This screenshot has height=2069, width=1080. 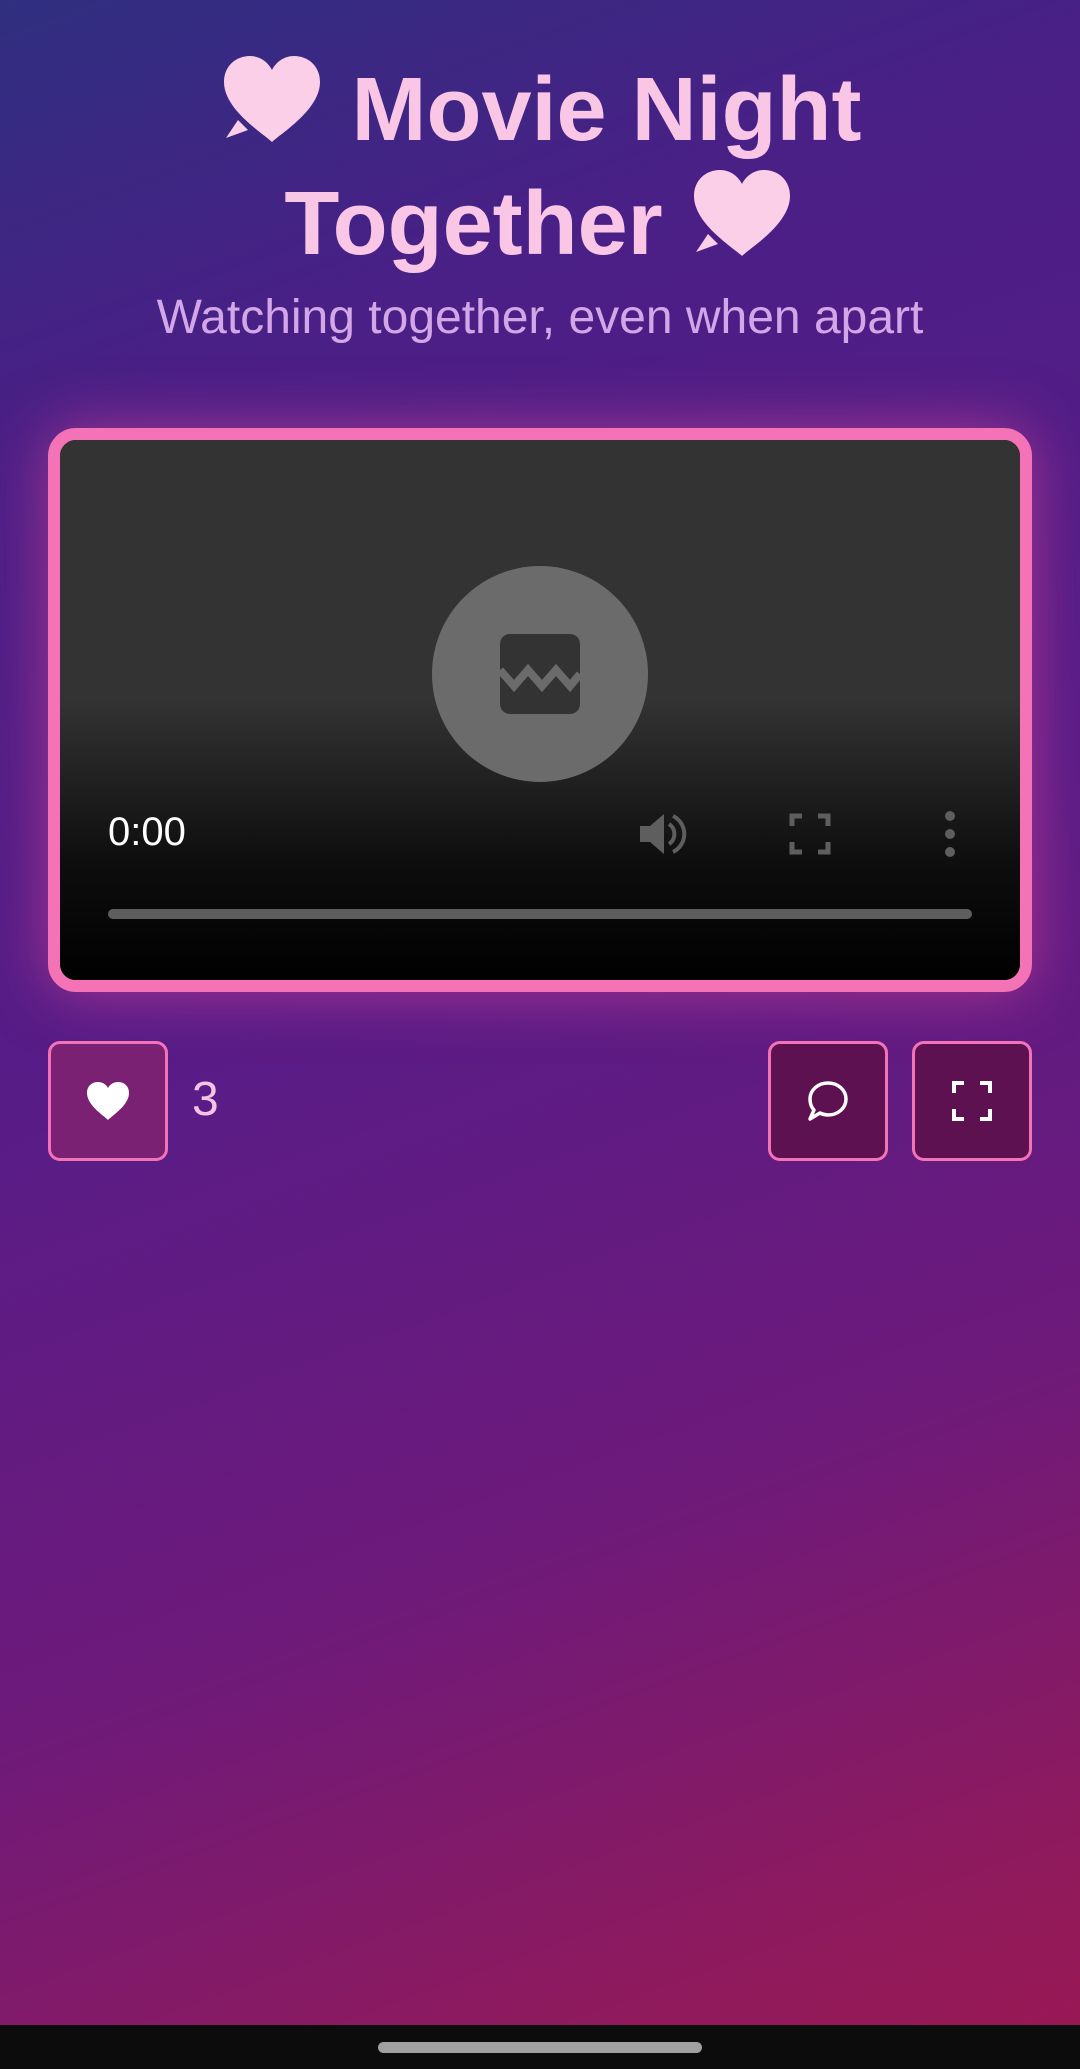 I want to click on chat-bubble-icon, so click(x=828, y=1101).